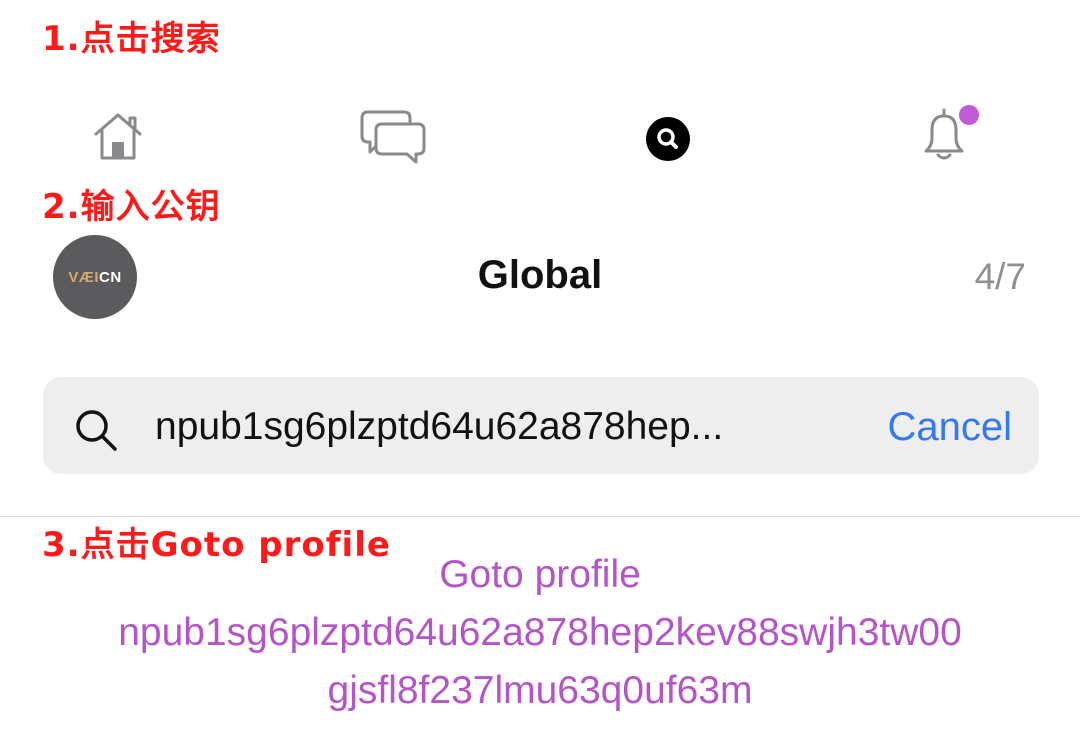 The width and height of the screenshot is (1080, 730). I want to click on bell-icon, so click(951, 134).